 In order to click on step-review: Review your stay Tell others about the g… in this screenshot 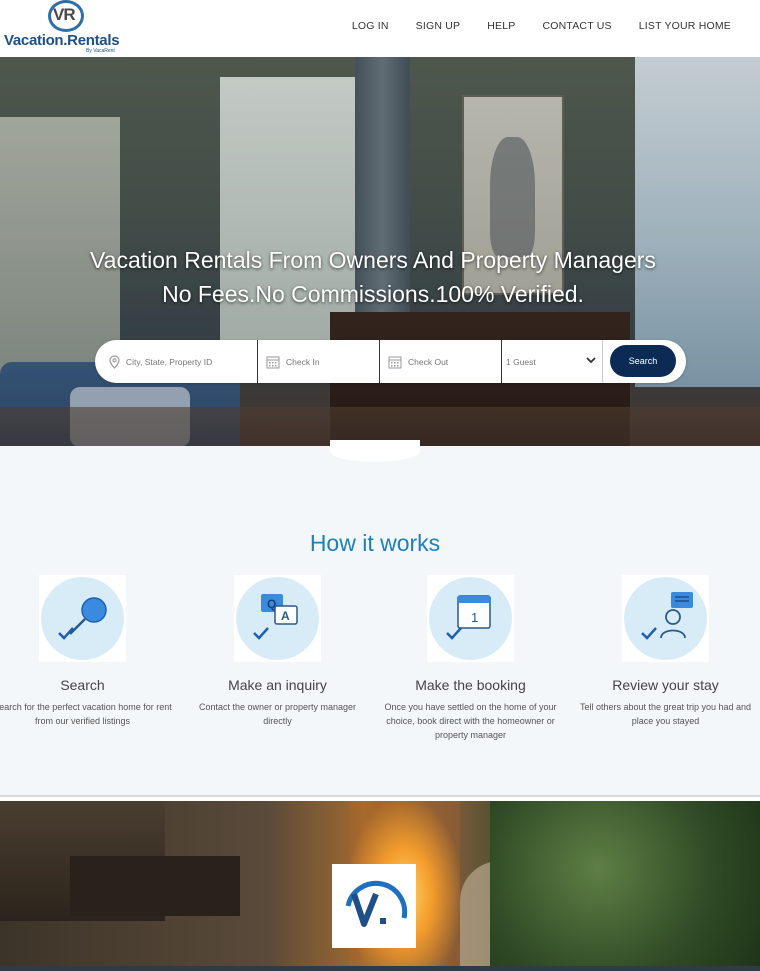, I will do `click(664, 651)`.